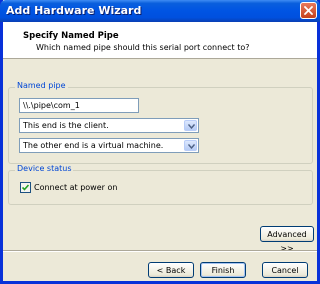 Image resolution: width=320 pixels, height=284 pixels. Describe the element at coordinates (171, 270) in the screenshot. I see `back-button: < Back` at that location.